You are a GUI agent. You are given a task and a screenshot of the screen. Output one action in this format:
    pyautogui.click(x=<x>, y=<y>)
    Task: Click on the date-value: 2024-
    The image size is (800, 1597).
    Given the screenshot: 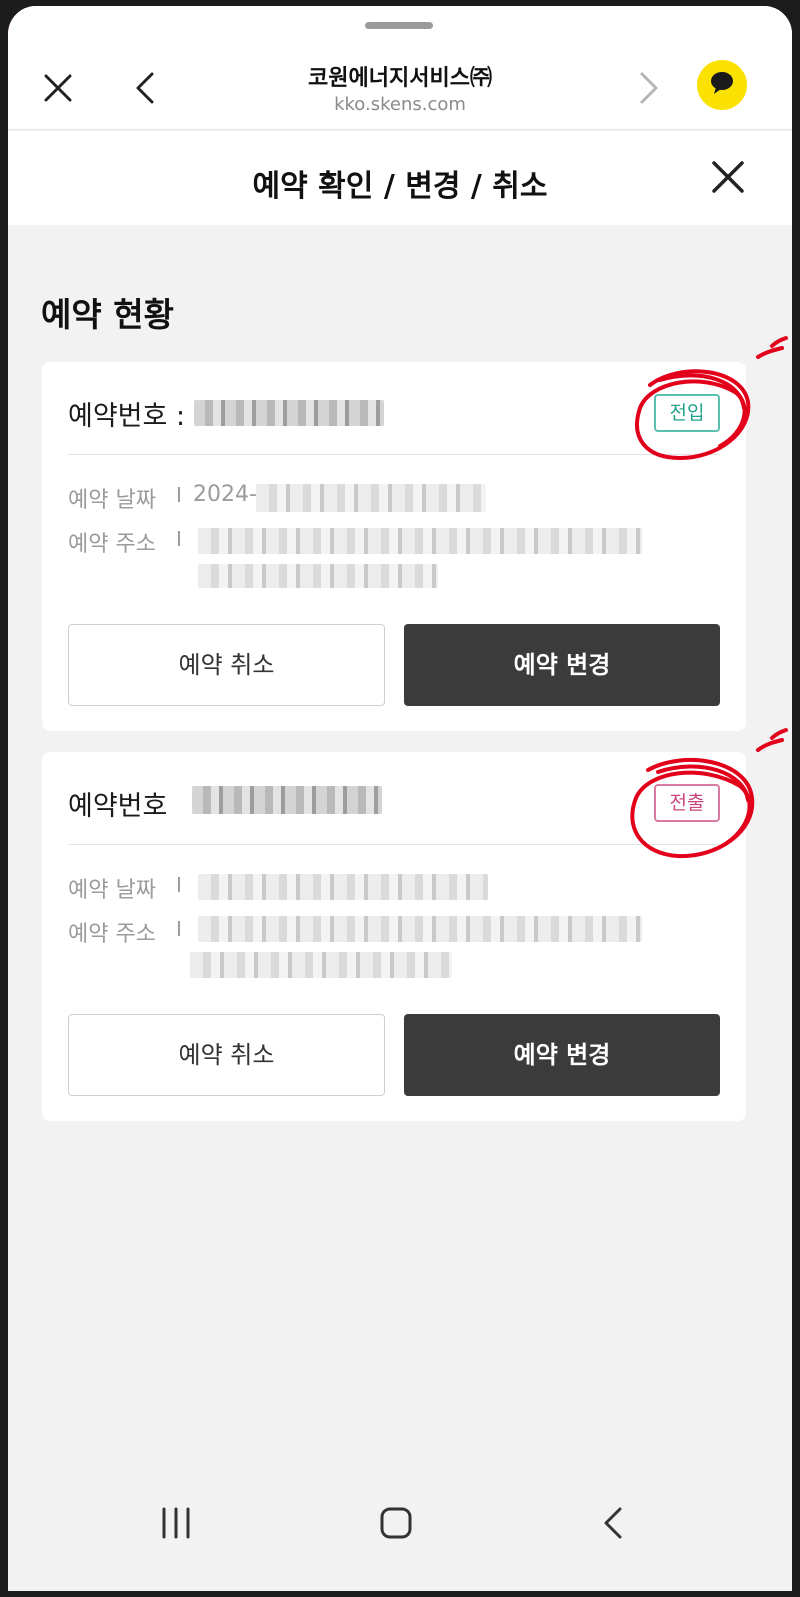 What is the action you would take?
    pyautogui.click(x=225, y=494)
    